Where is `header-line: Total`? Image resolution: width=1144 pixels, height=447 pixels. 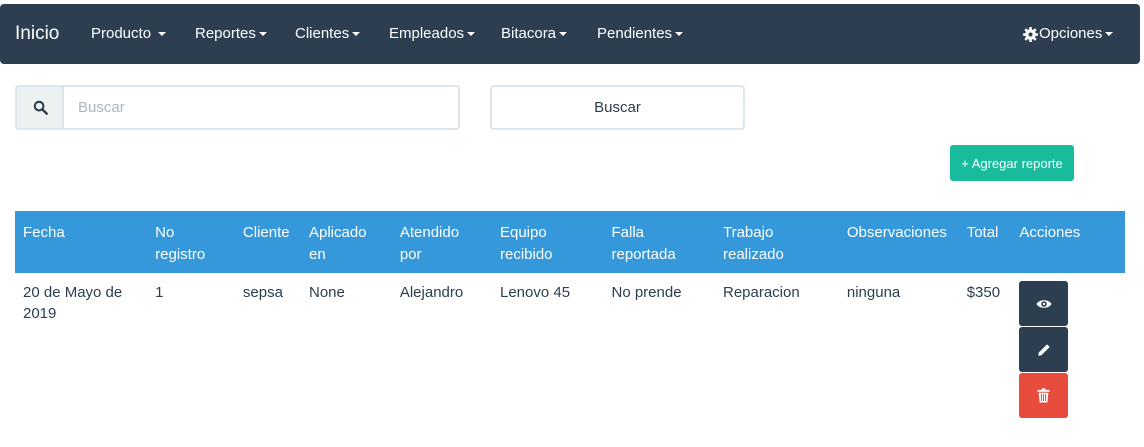 header-line: Total is located at coordinates (982, 232).